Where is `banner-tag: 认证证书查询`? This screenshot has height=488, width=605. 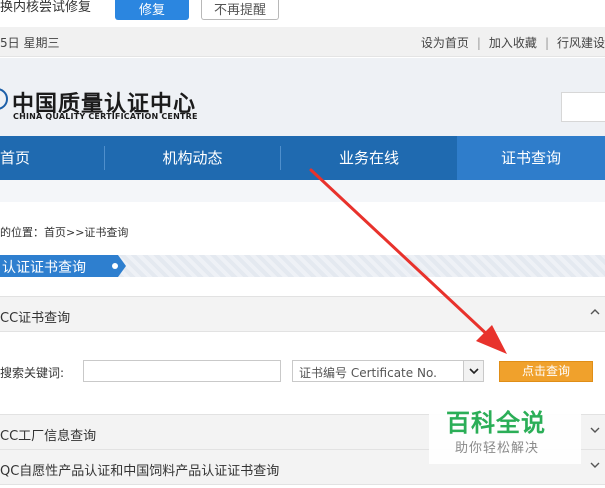 banner-tag: 认证证书查询 is located at coordinates (63, 266).